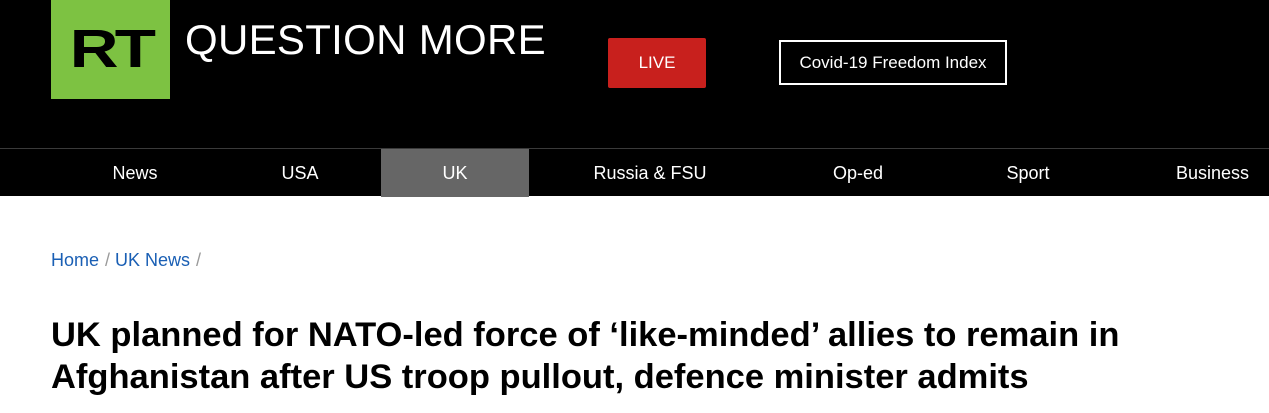  Describe the element at coordinates (650, 173) in the screenshot. I see `nav-item-russia-fsu: Russia & FSU` at that location.